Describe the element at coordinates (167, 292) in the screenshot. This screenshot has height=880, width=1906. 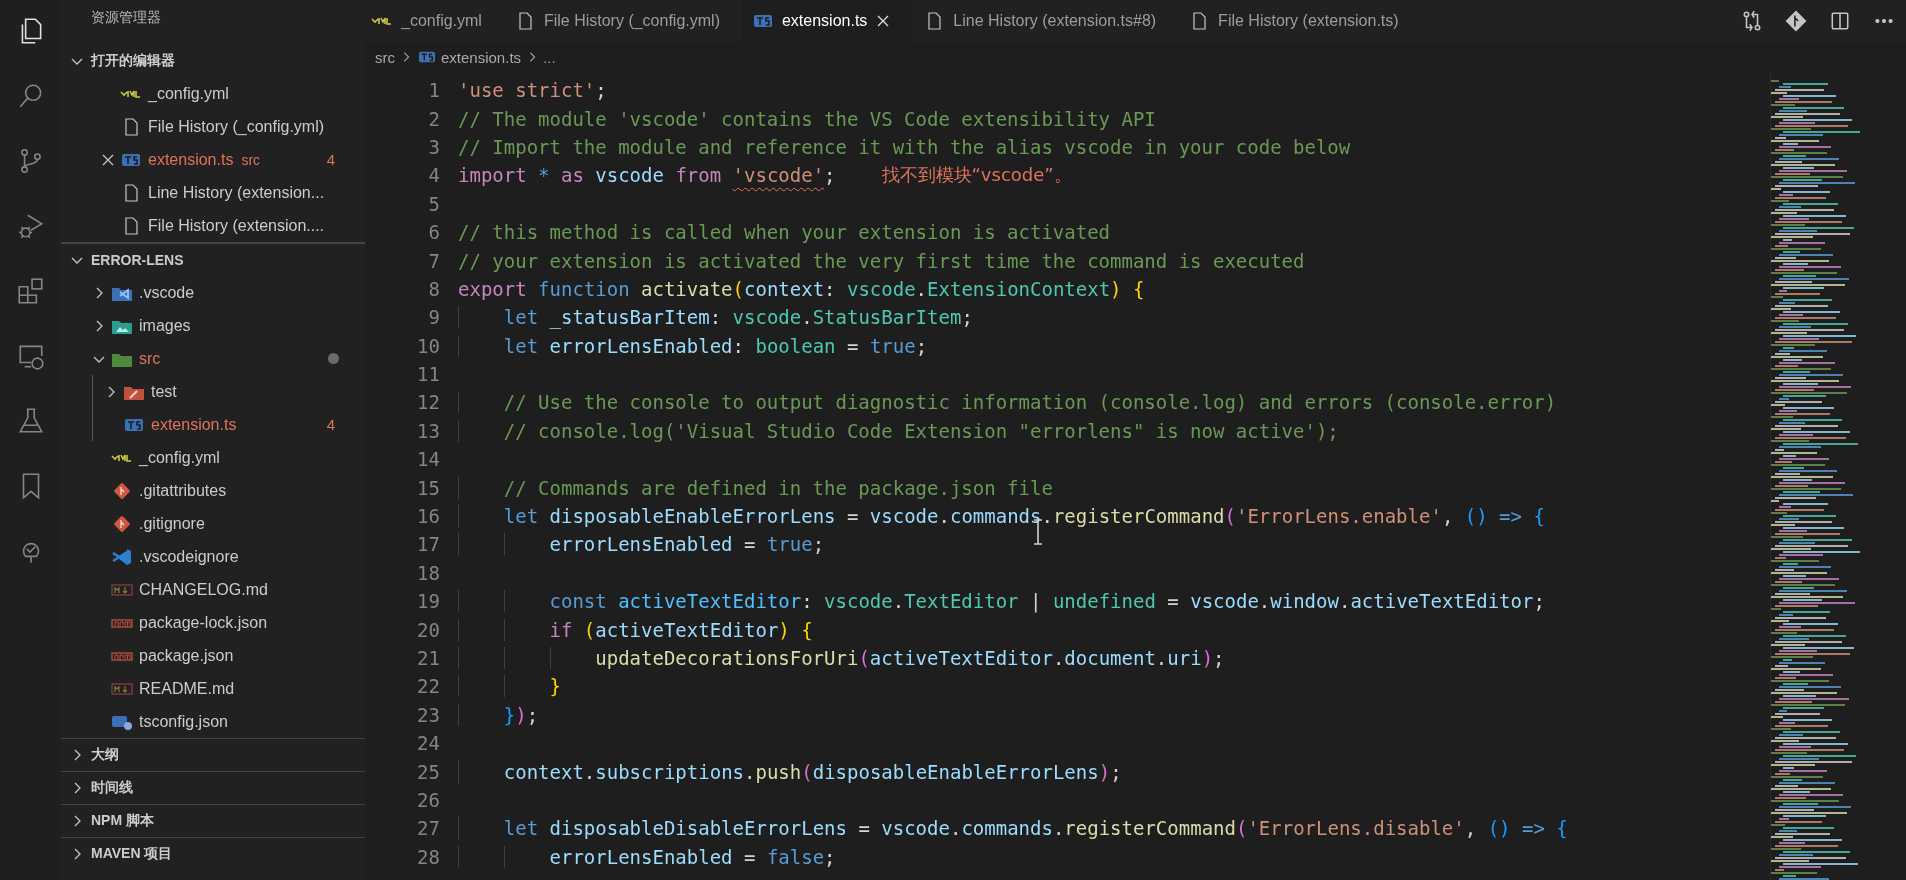
I see `file-name: .vscode` at that location.